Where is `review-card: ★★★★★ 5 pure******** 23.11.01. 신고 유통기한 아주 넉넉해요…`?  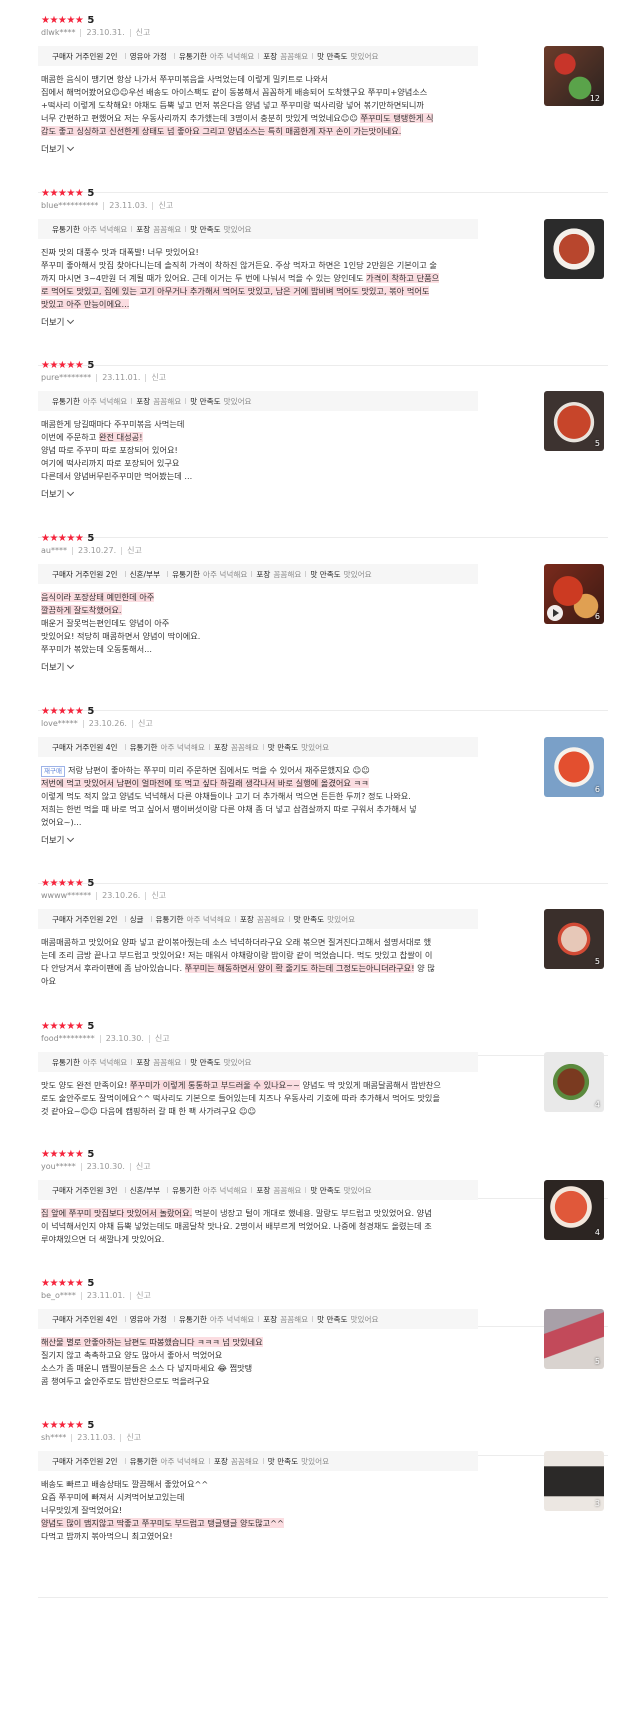
review-card: ★★★★★ 5 pure******** 23.11.01. 신고 유통기한 아주 넉넉해요… is located at coordinates (323, 448).